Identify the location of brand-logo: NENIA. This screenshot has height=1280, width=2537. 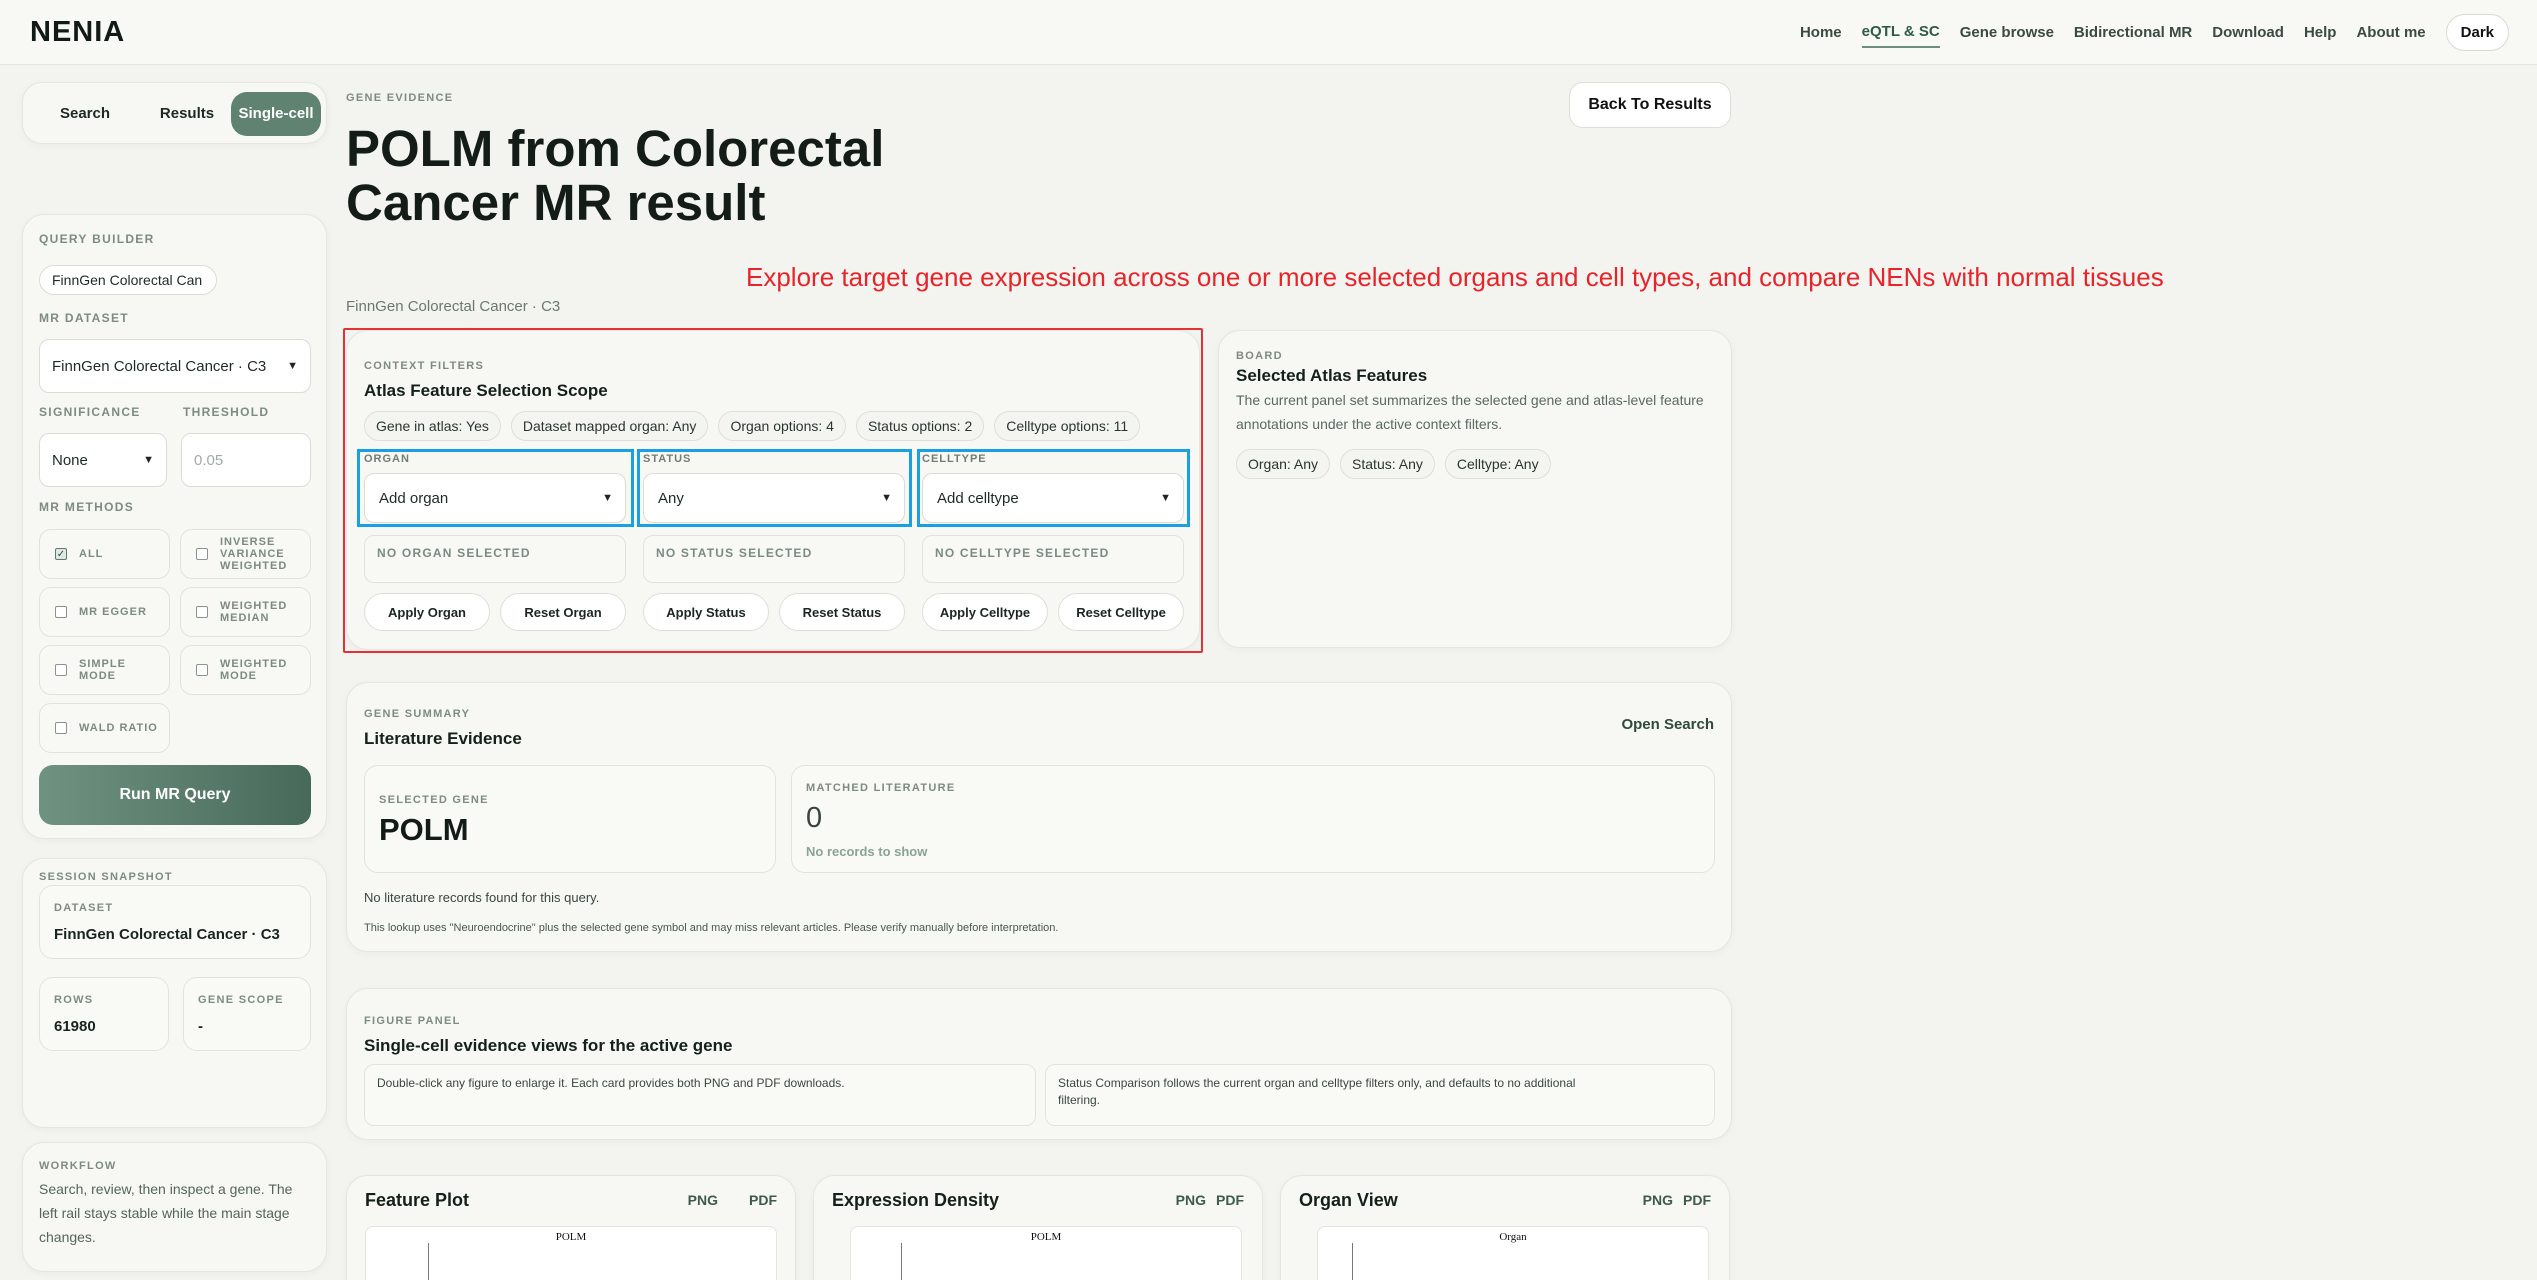
(77, 32).